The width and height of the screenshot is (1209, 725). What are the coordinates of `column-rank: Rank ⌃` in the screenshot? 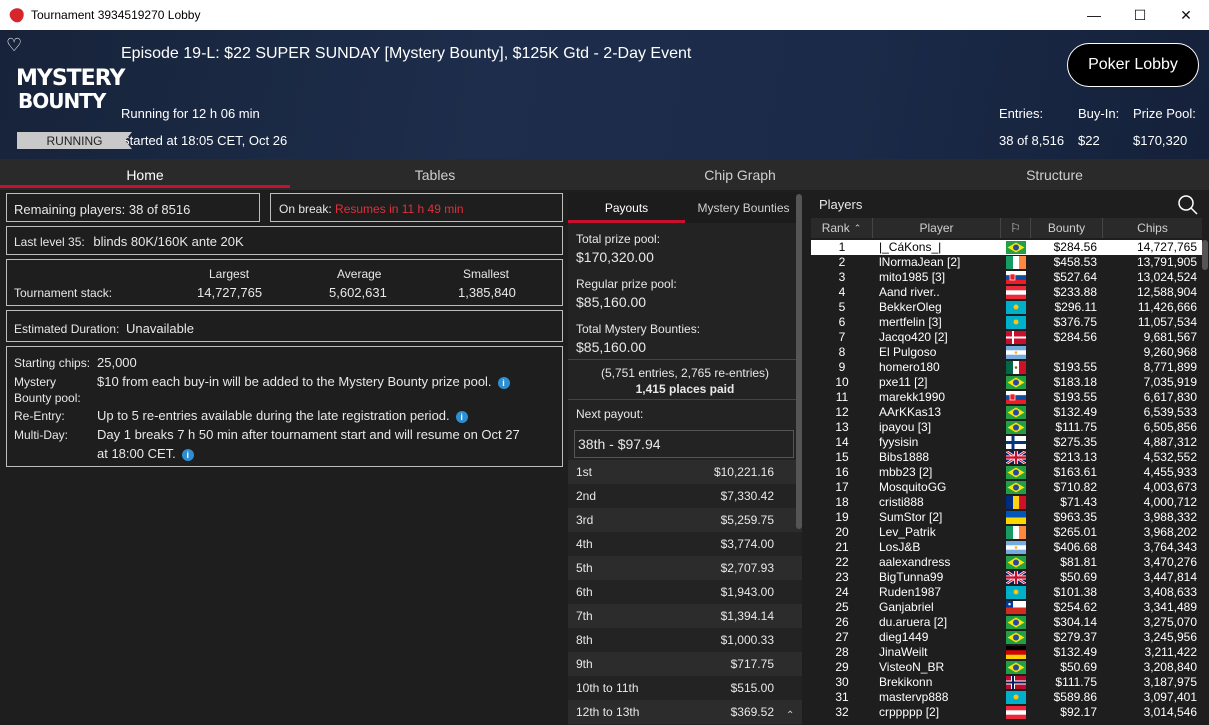 It's located at (842, 228).